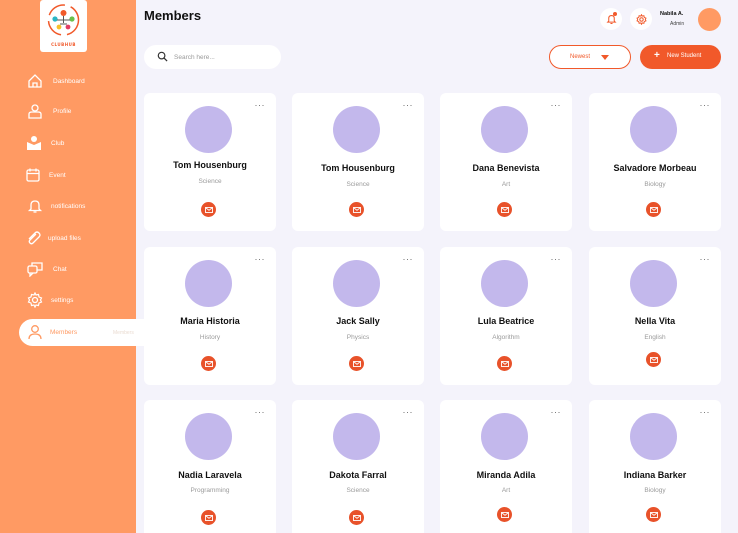  Describe the element at coordinates (210, 316) in the screenshot. I see `member-card: ··· Maria Historia History` at that location.